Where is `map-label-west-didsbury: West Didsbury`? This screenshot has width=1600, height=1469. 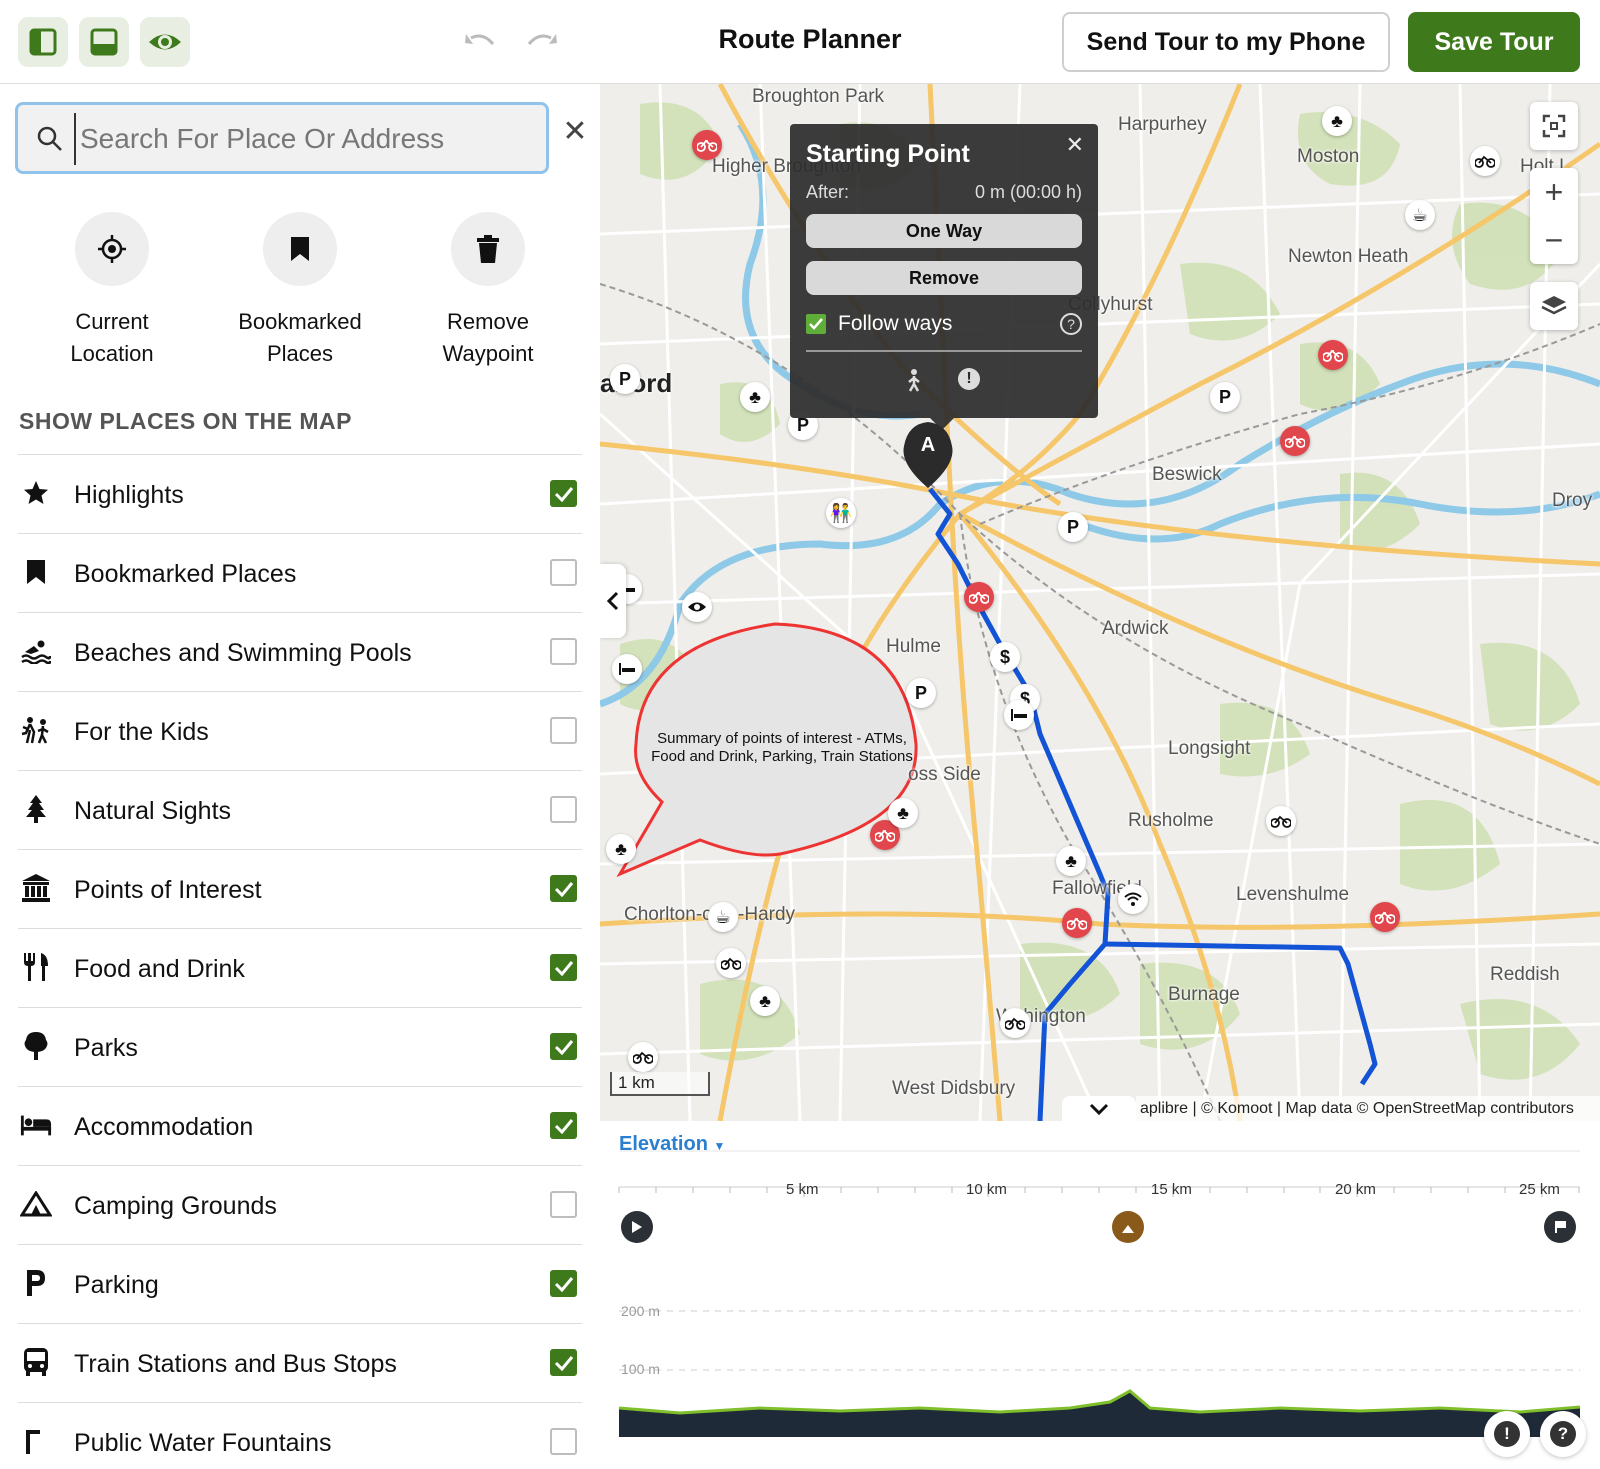 map-label-west-didsbury: West Didsbury is located at coordinates (954, 1088).